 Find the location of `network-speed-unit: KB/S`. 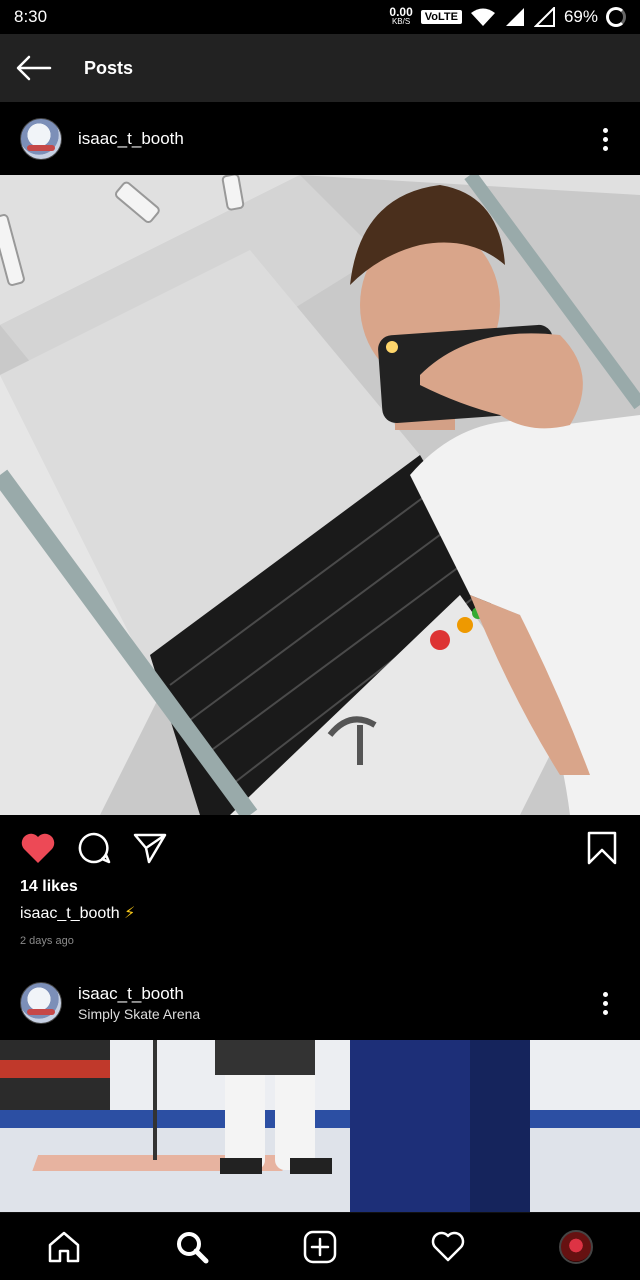

network-speed-unit: KB/S is located at coordinates (401, 21).